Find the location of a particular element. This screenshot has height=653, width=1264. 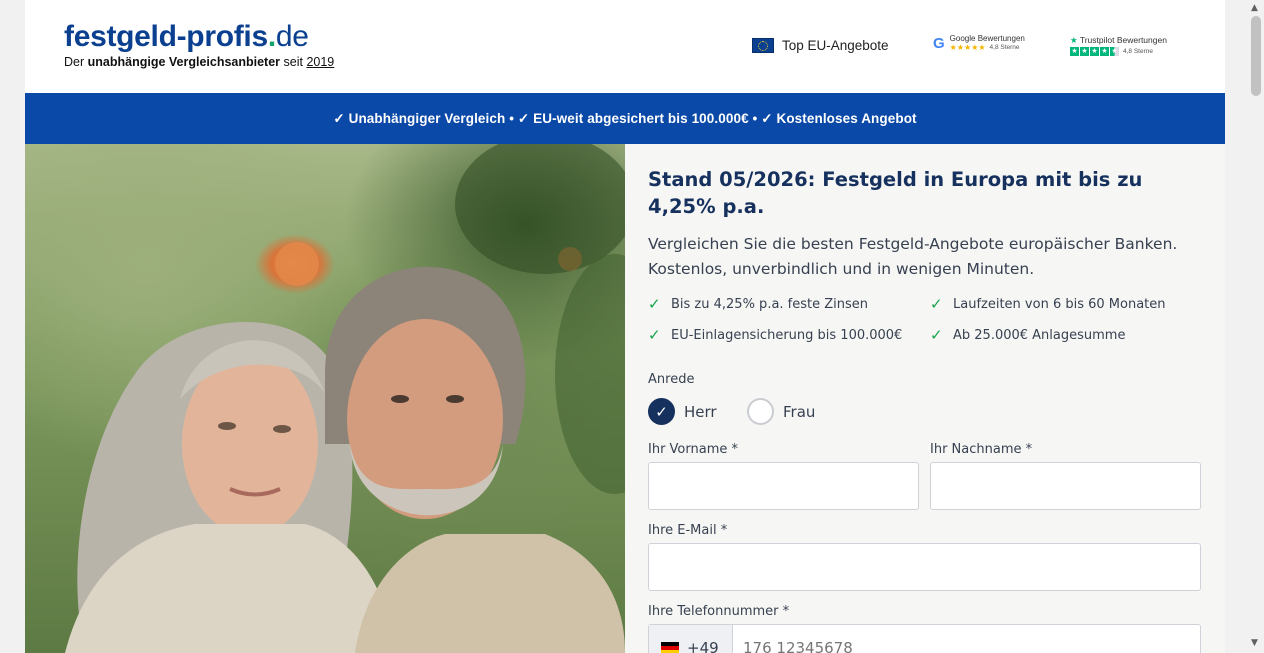

google-score: 4,8 Sterne is located at coordinates (1004, 47).